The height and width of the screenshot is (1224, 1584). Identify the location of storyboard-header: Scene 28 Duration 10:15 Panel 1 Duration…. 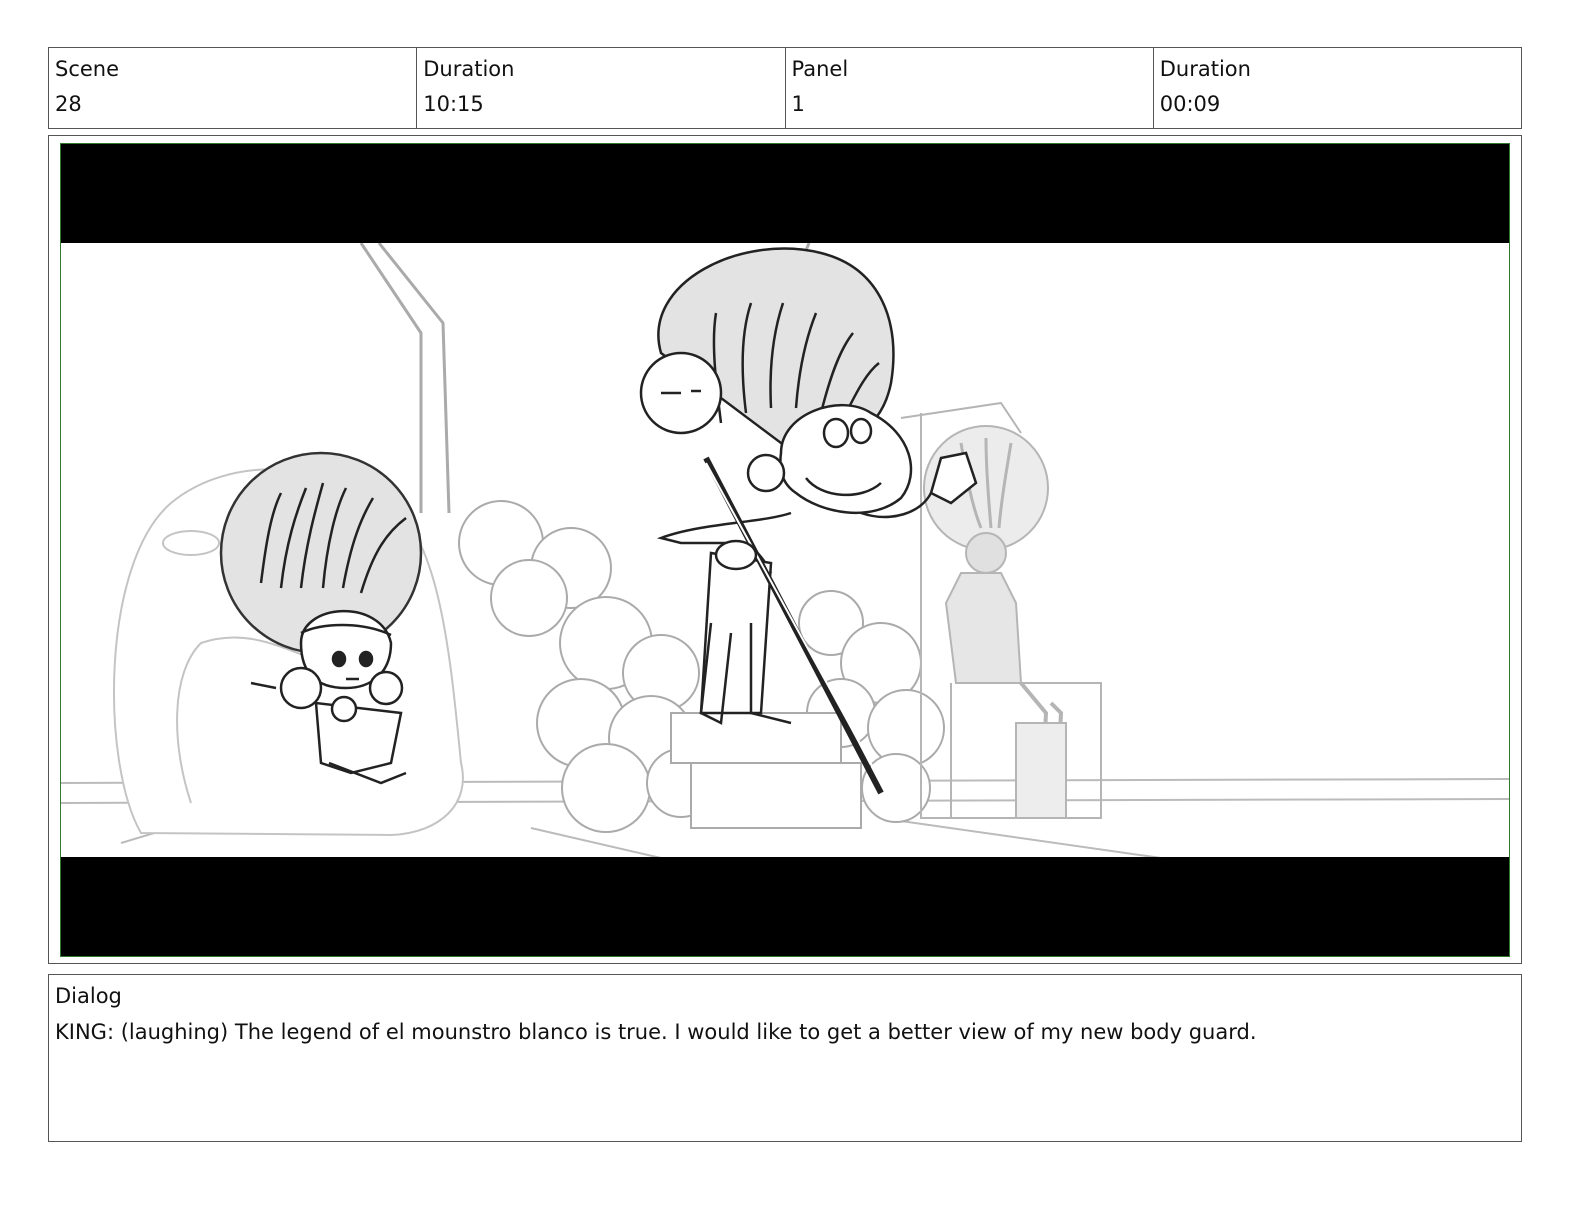
(785, 88).